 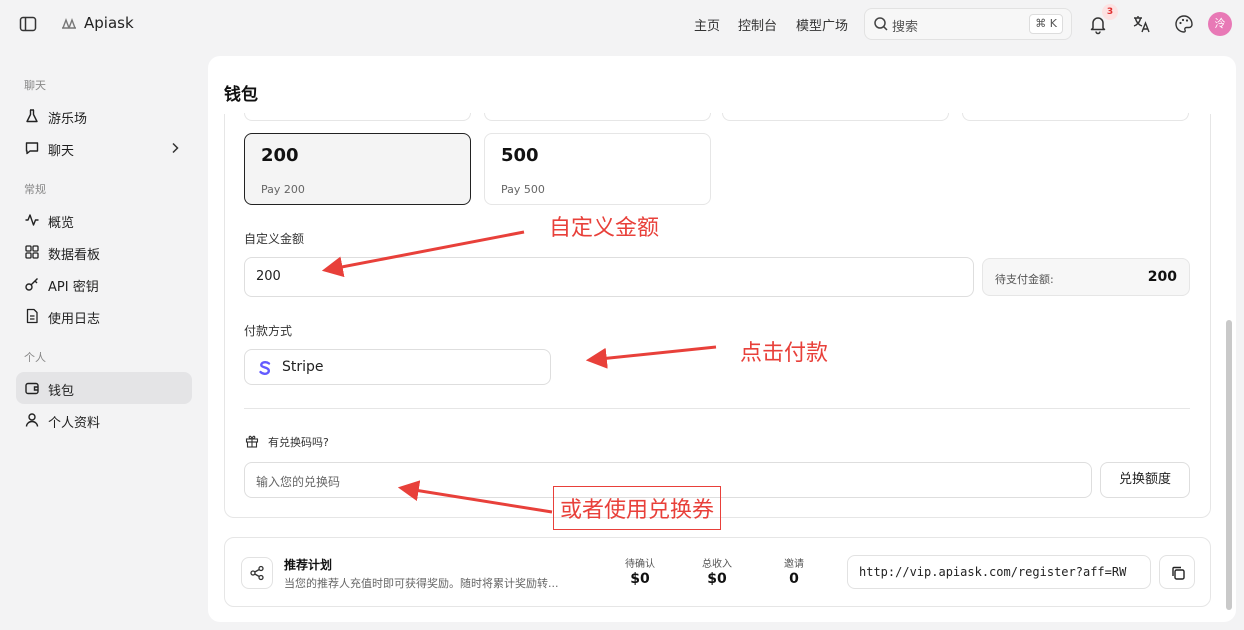 I want to click on stat-pending-value: $0, so click(x=640, y=579).